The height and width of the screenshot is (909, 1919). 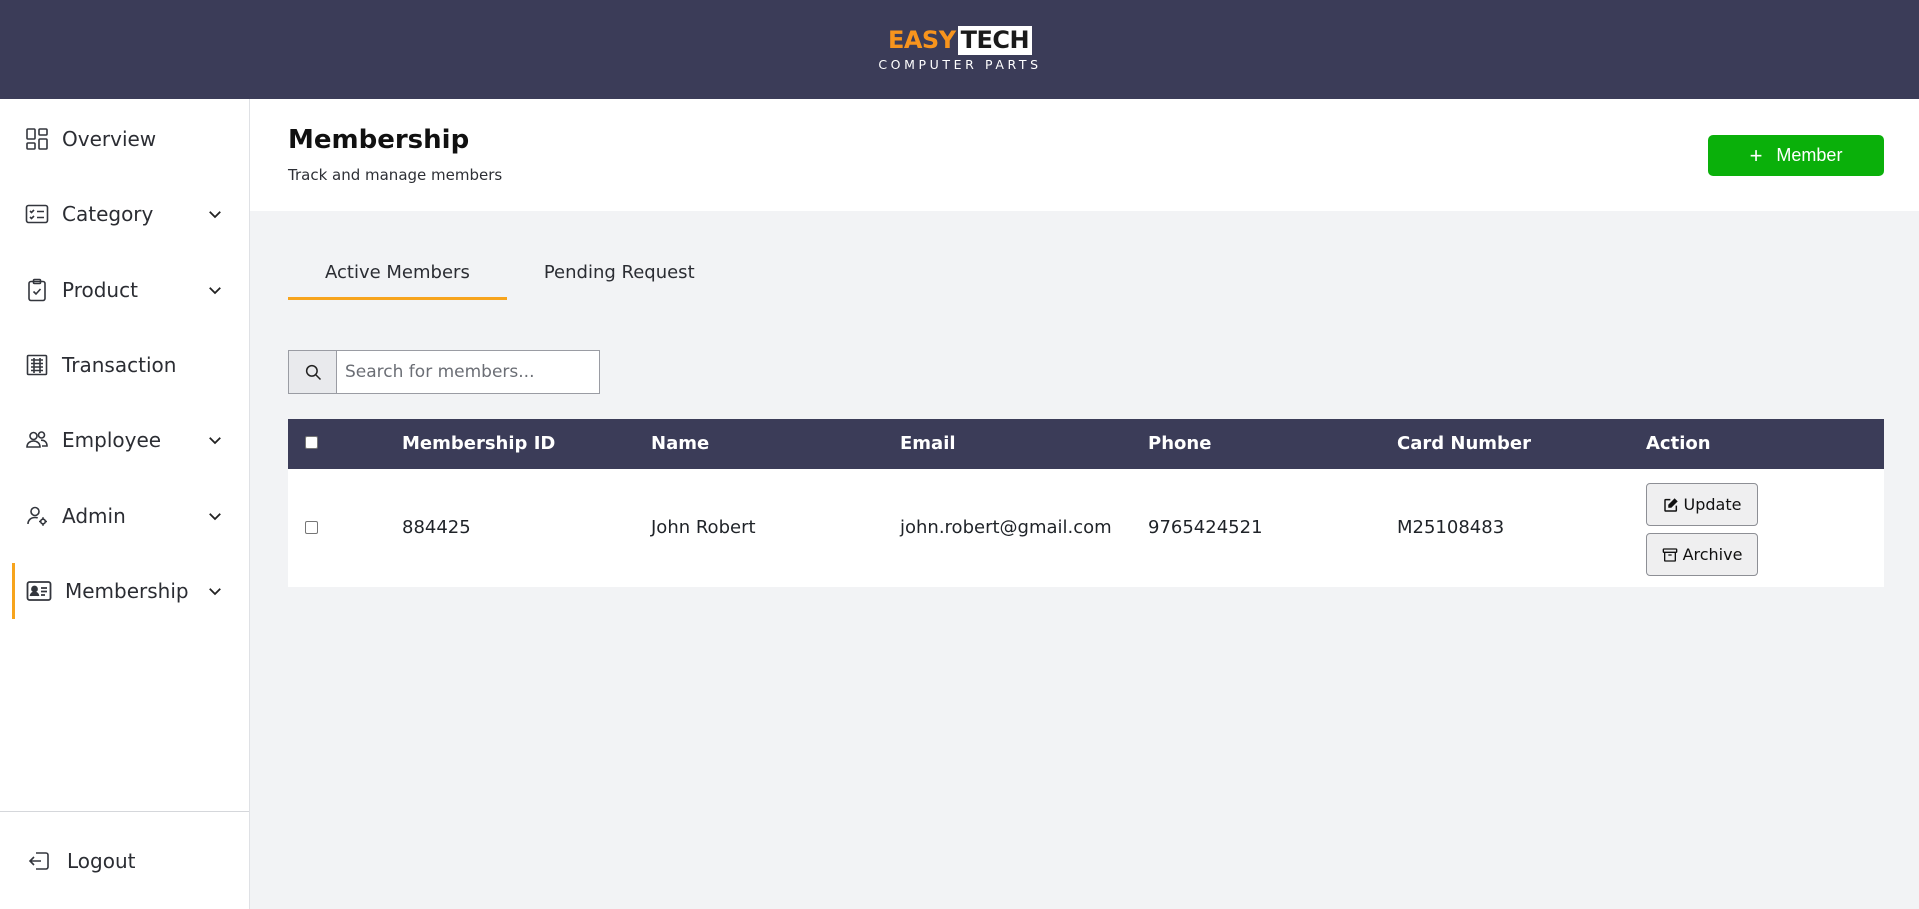 I want to click on tab-active-members: Active Members, so click(x=397, y=277).